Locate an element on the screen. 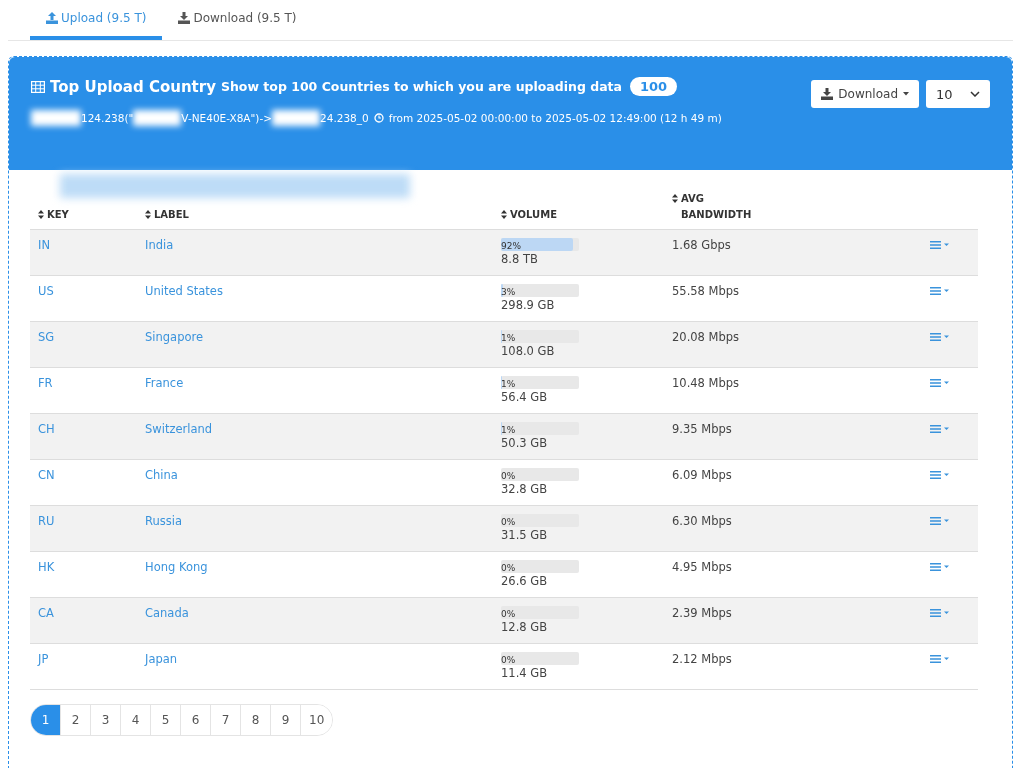  country-code: US is located at coordinates (91, 291).